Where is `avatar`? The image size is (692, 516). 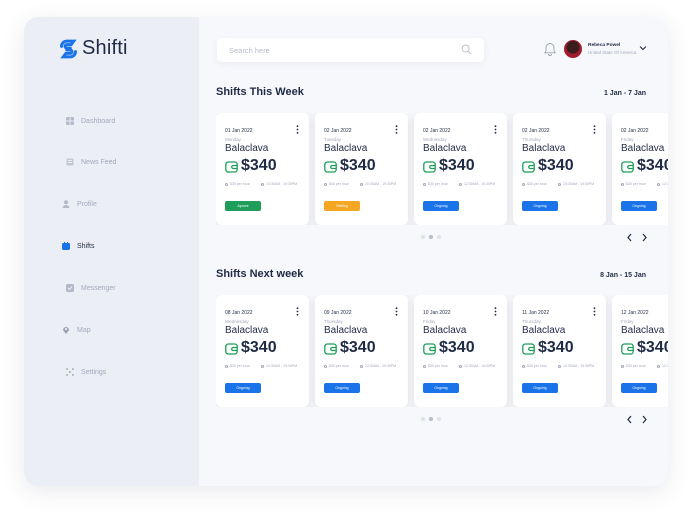 avatar is located at coordinates (573, 49).